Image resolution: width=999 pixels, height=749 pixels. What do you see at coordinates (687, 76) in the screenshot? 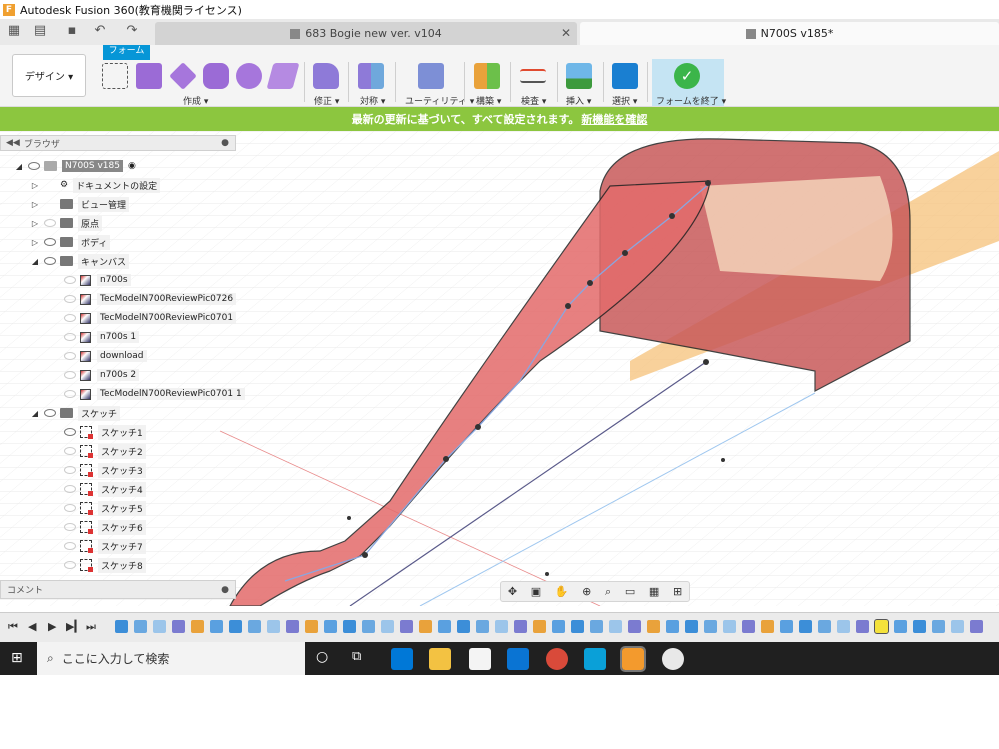
I see `checkmark-icon: ✓` at bounding box center [687, 76].